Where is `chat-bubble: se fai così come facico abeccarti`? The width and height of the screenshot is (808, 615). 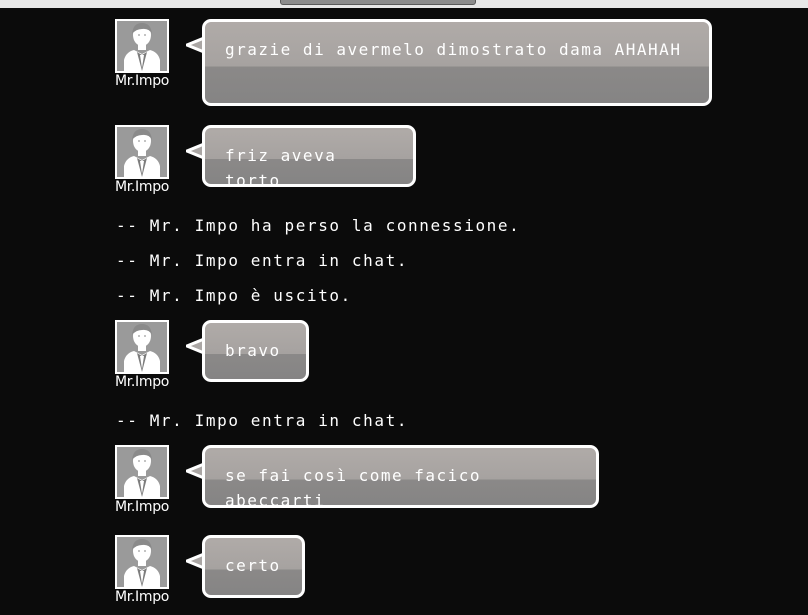
chat-bubble: se fai così come facico abeccarti is located at coordinates (400, 476).